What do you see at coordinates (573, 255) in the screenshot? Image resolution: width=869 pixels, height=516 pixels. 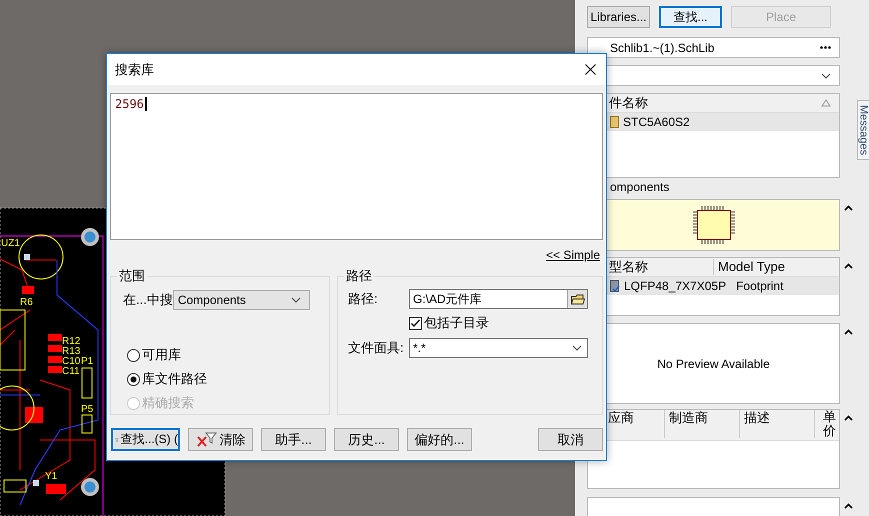 I see `simple-link: << Simple` at bounding box center [573, 255].